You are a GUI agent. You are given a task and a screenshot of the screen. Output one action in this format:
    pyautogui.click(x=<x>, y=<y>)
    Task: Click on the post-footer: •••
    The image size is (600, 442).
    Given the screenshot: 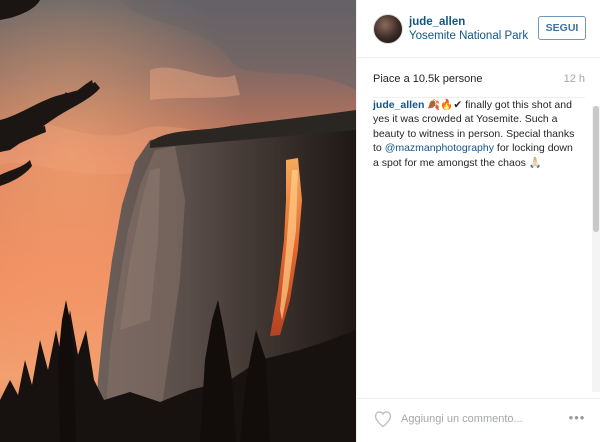 What is the action you would take?
    pyautogui.click(x=478, y=420)
    